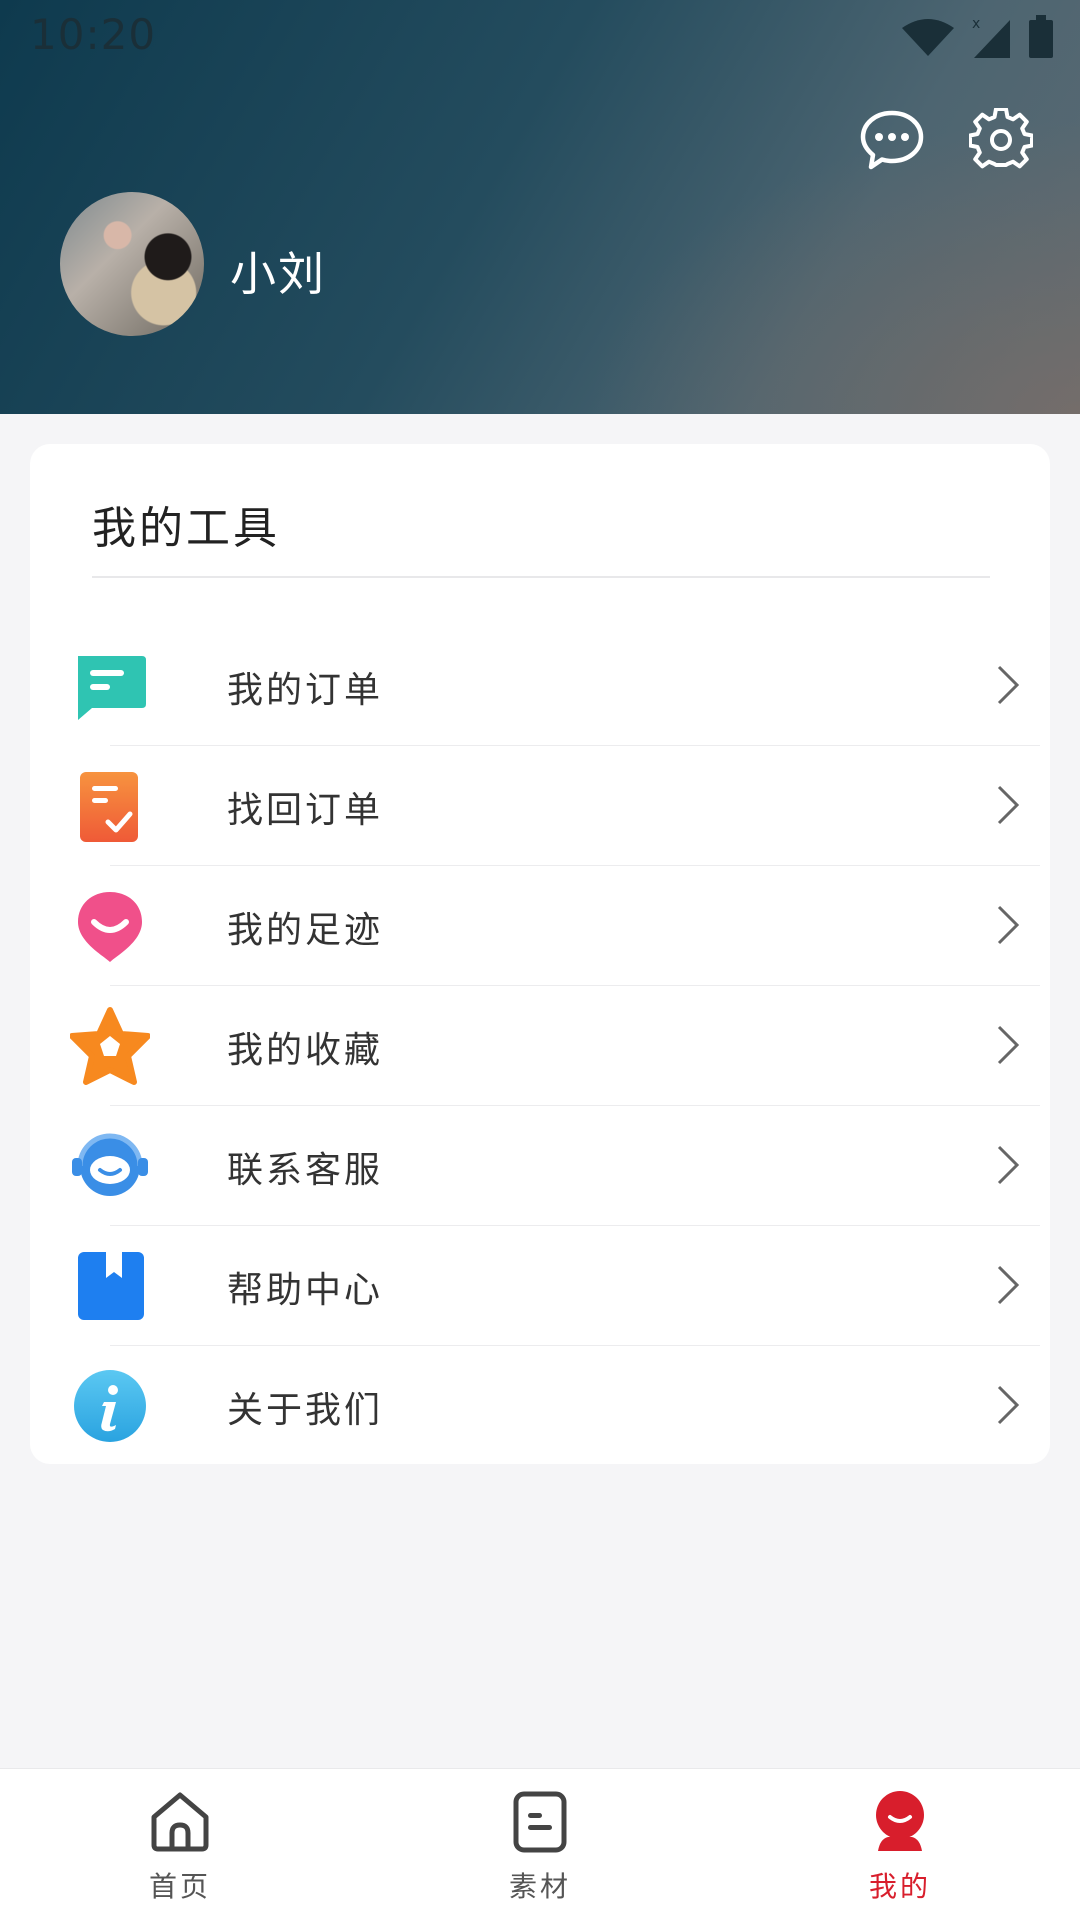  What do you see at coordinates (555, 926) in the screenshot?
I see `menu-item-footprints: 我的足迹` at bounding box center [555, 926].